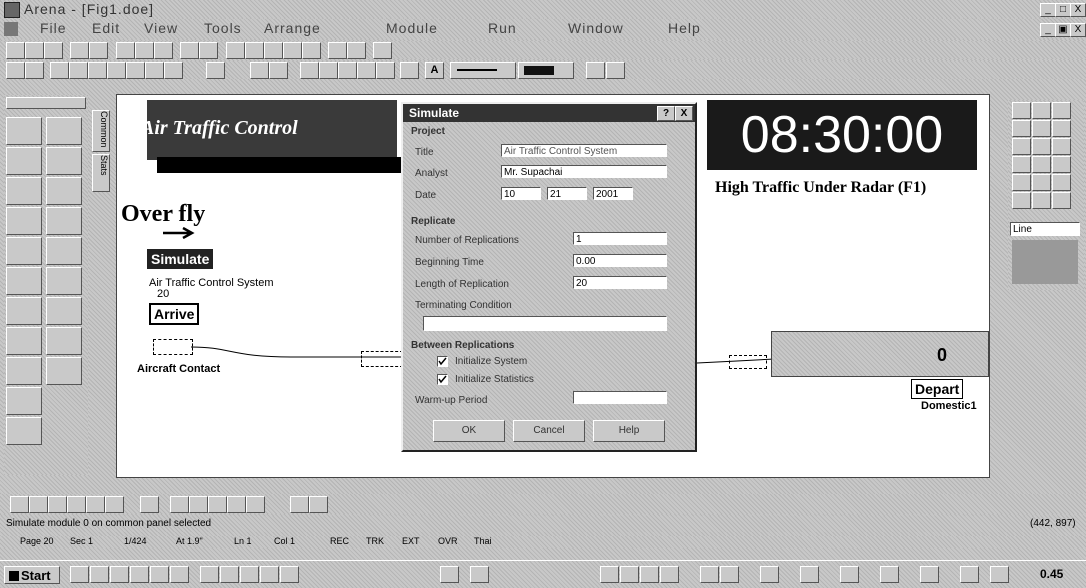  Describe the element at coordinates (59, 70) in the screenshot. I see `line-tool-icon` at that location.